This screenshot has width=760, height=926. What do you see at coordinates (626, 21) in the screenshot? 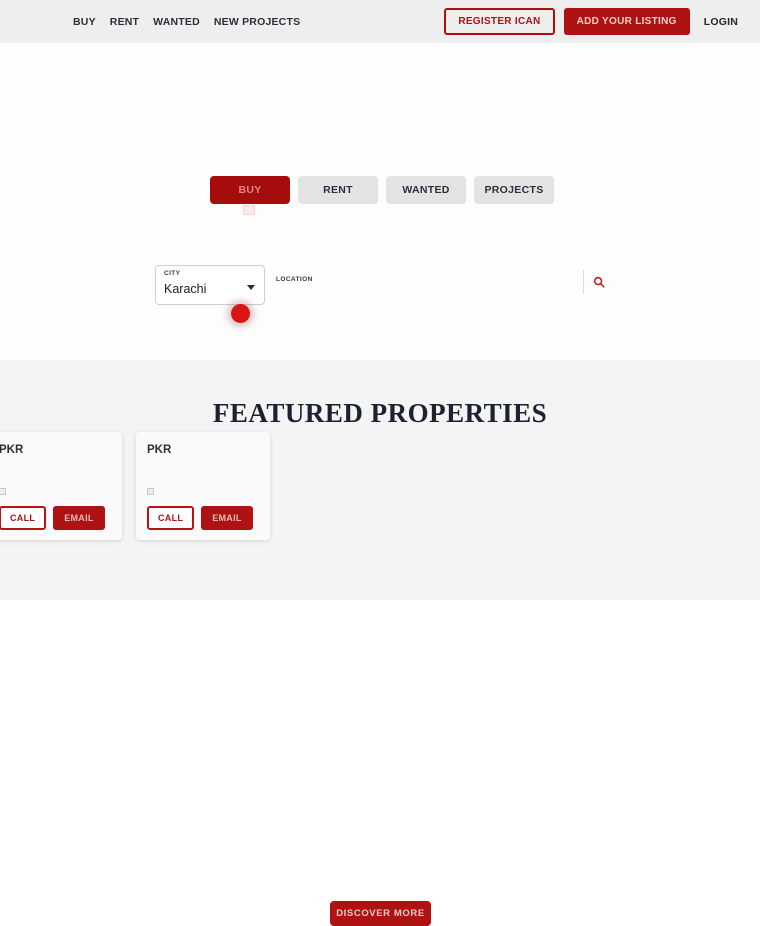
I see `add-your-listing-button: ADD YOUR LISTING` at bounding box center [626, 21].